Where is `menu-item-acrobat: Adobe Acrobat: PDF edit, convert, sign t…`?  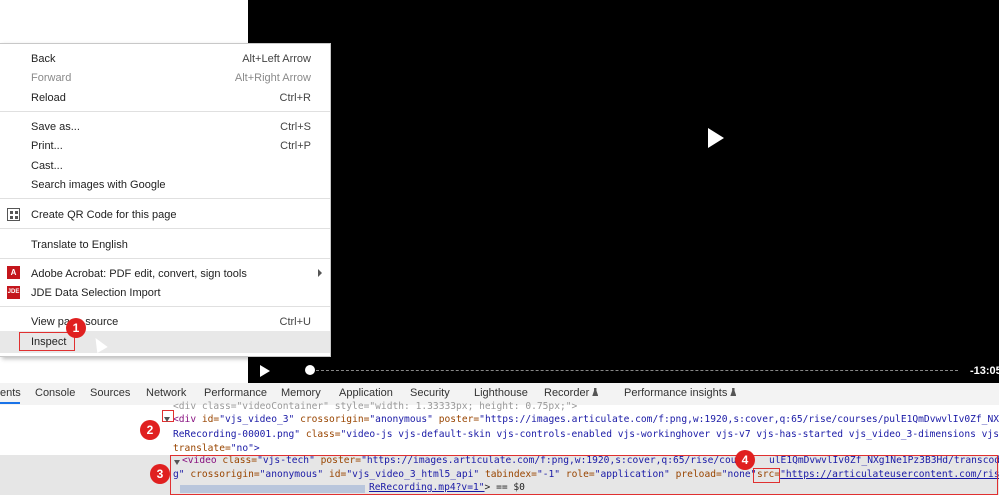 menu-item-acrobat: Adobe Acrobat: PDF edit, convert, sign t… is located at coordinates (171, 274).